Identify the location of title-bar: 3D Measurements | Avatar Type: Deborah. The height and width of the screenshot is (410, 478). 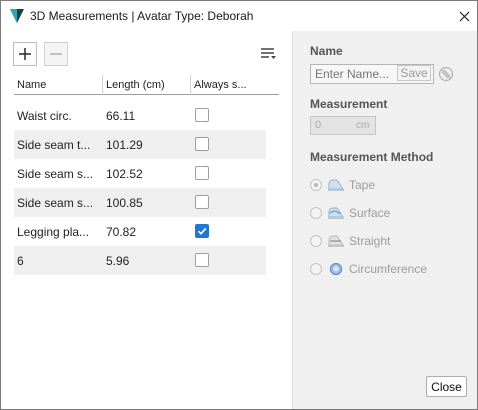
(239, 16).